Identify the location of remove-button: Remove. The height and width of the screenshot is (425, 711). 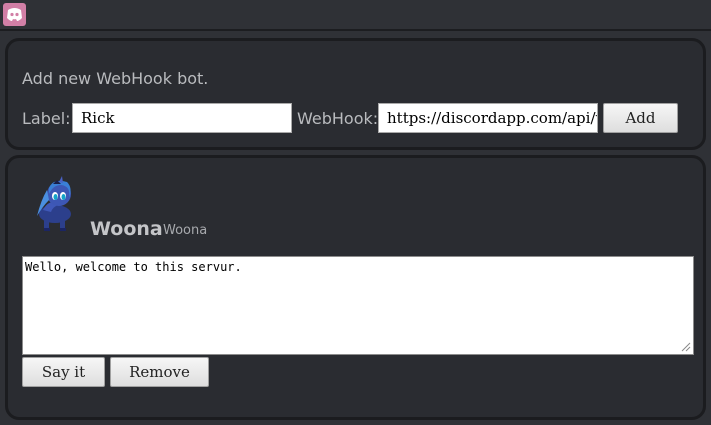
(159, 372).